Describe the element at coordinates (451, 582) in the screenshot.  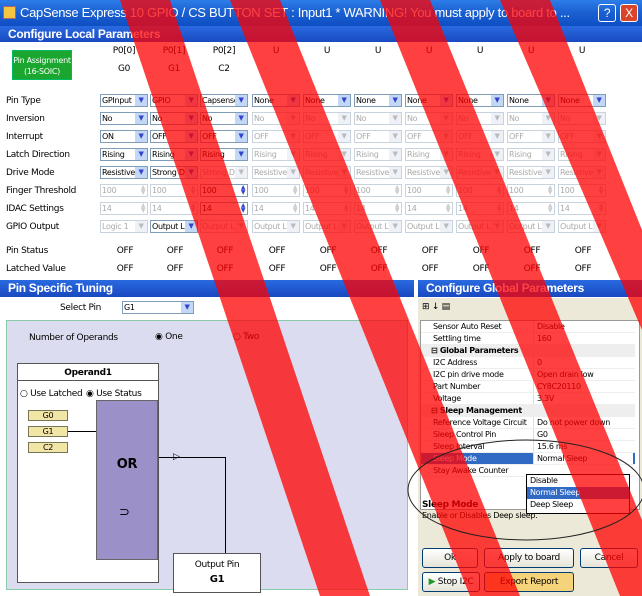
I see `stop-i2c-button: ▶ Stop I2C` at that location.